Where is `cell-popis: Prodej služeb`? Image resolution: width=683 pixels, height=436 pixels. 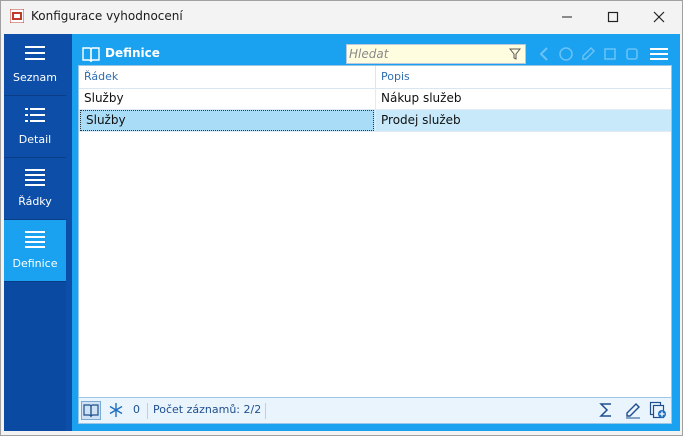
cell-popis: Prodej služeb is located at coordinates (523, 120).